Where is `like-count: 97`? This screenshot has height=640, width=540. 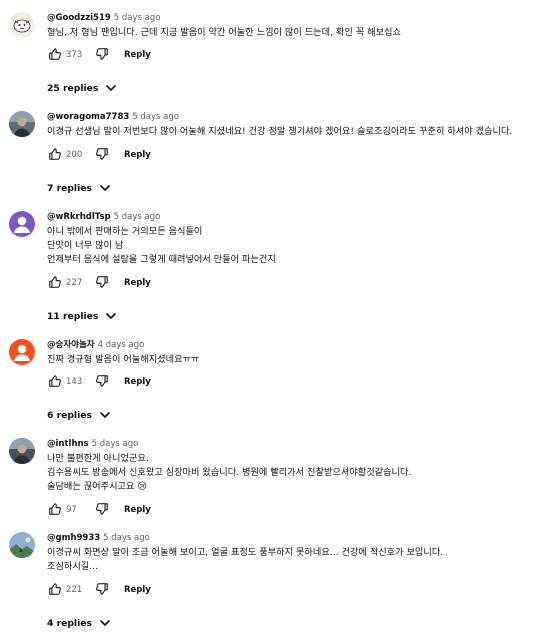
like-count: 97 is located at coordinates (71, 510).